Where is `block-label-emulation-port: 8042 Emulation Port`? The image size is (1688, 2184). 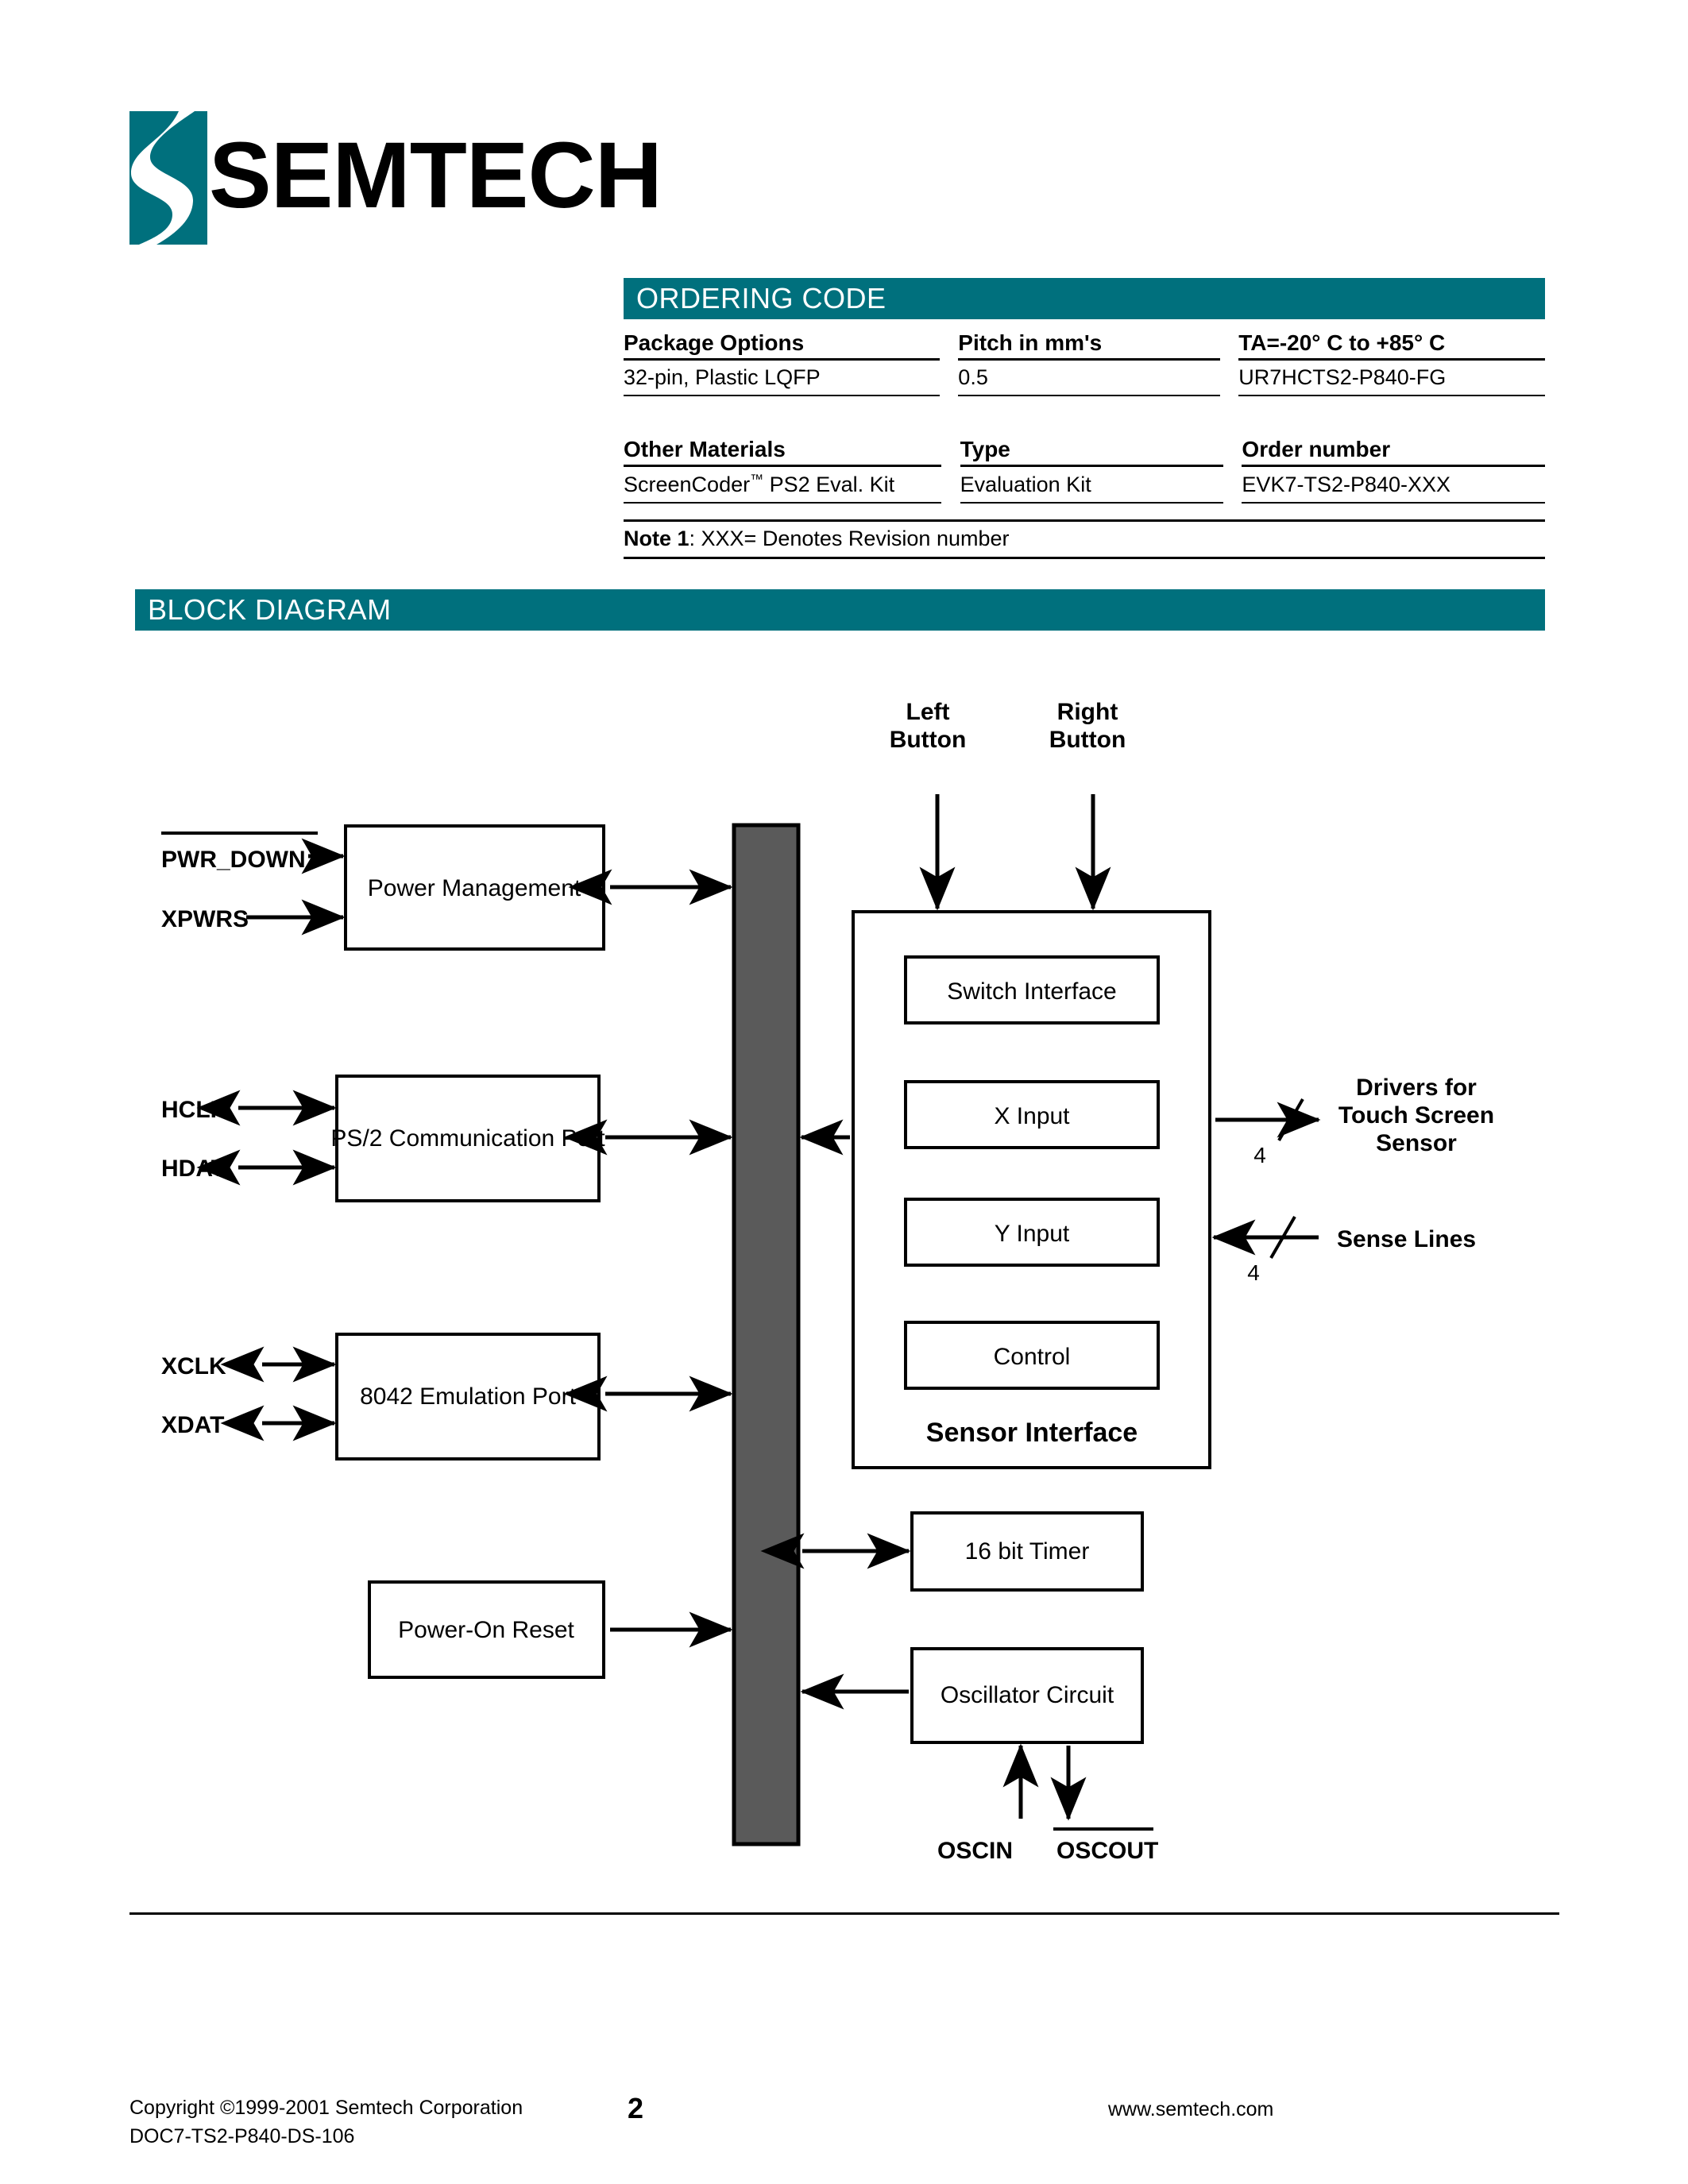
block-label-emulation-port: 8042 Emulation Port is located at coordinates (468, 1396).